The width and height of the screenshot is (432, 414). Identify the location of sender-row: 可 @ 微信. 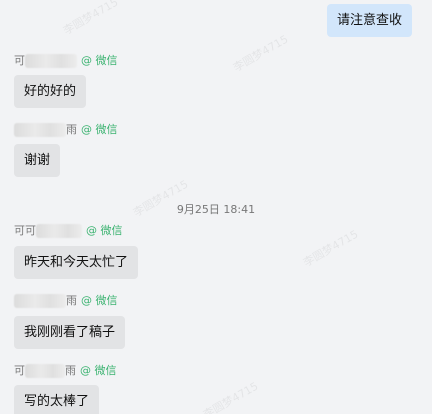
(66, 60).